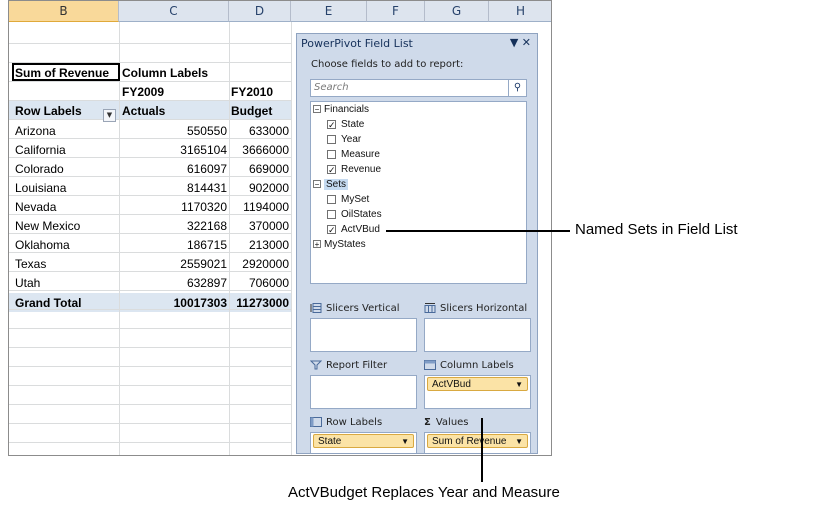  Describe the element at coordinates (40, 150) in the screenshot. I see `row-label-cell: California` at that location.